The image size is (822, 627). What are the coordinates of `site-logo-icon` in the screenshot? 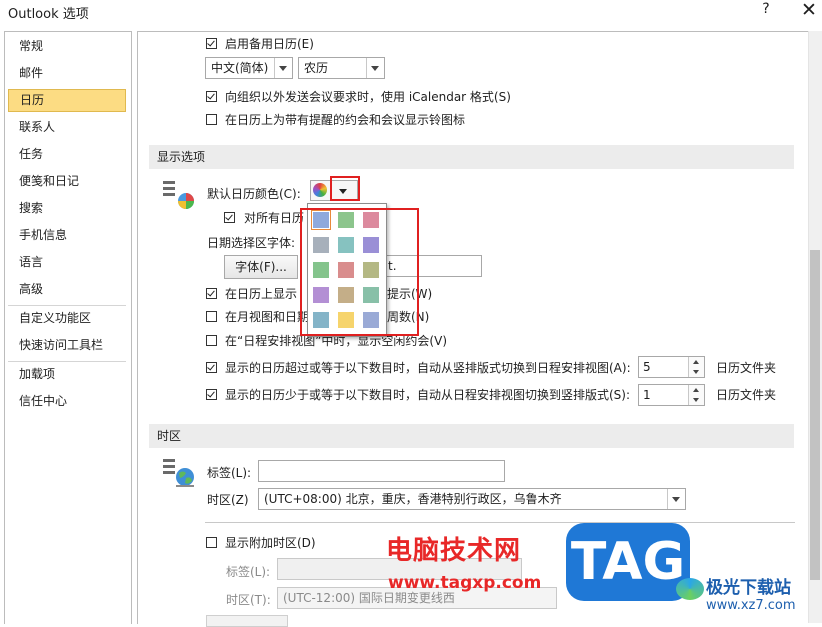 It's located at (690, 589).